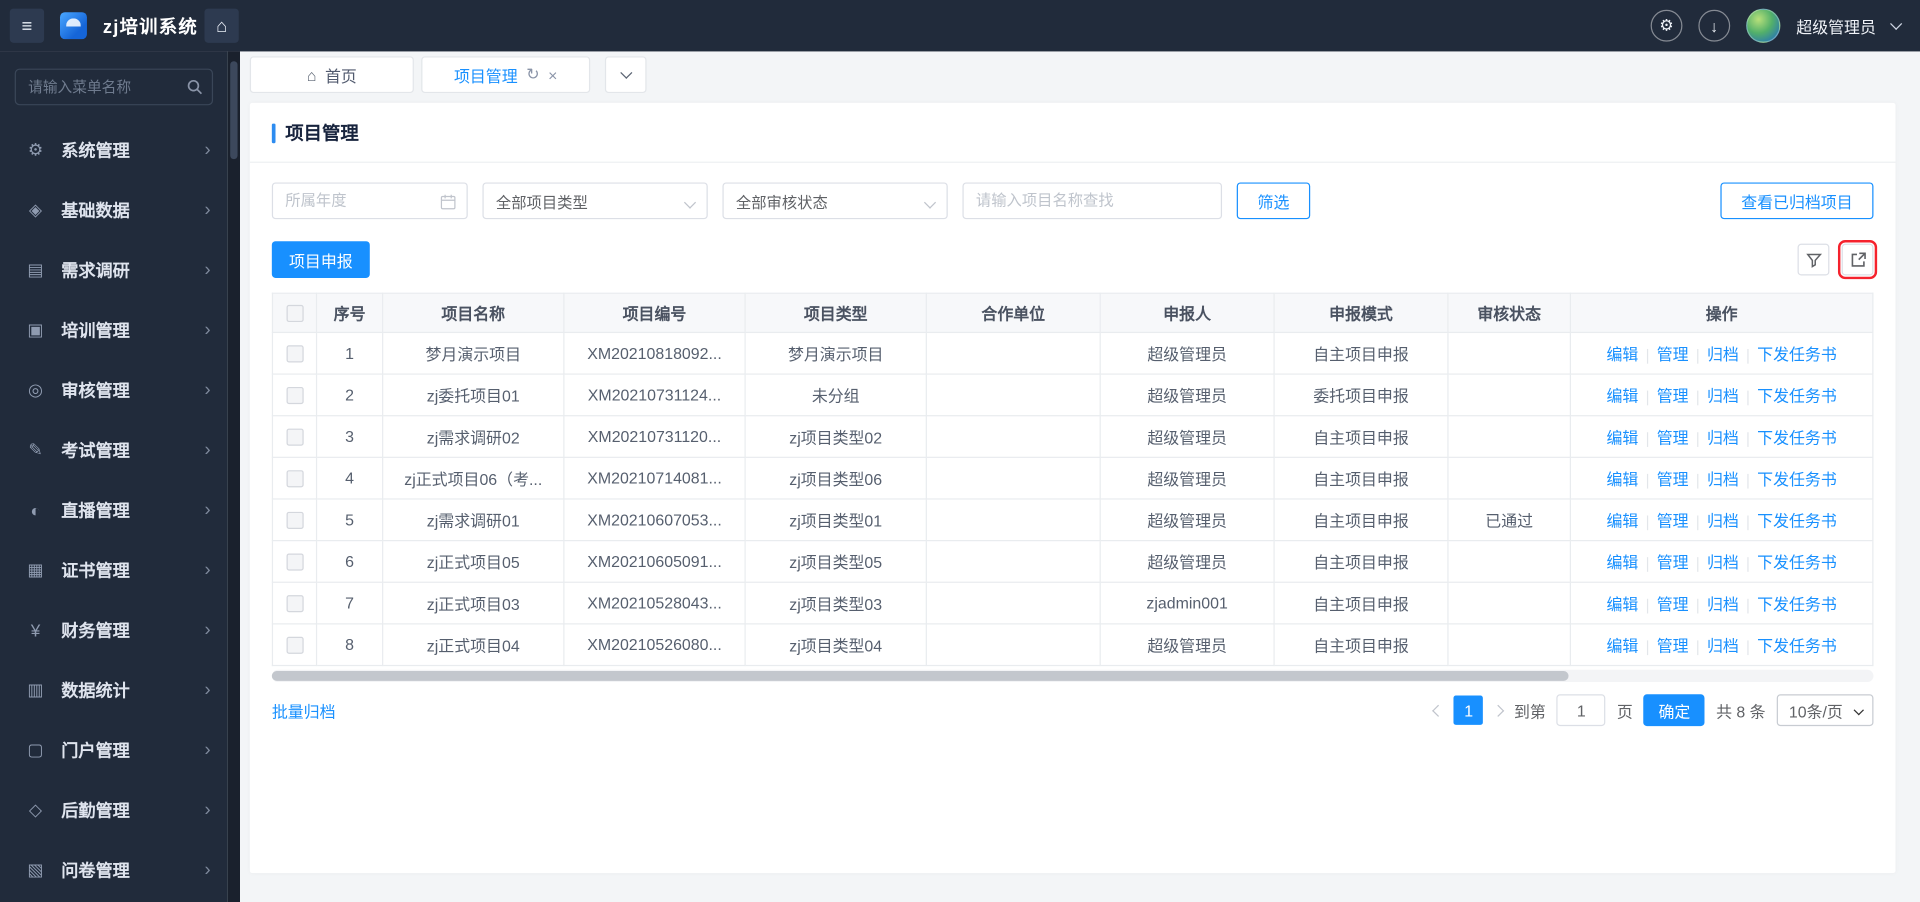 This screenshot has height=902, width=1920. What do you see at coordinates (114, 450) in the screenshot?
I see `sidebar-item-exam: ✎ 考试管理 ›` at bounding box center [114, 450].